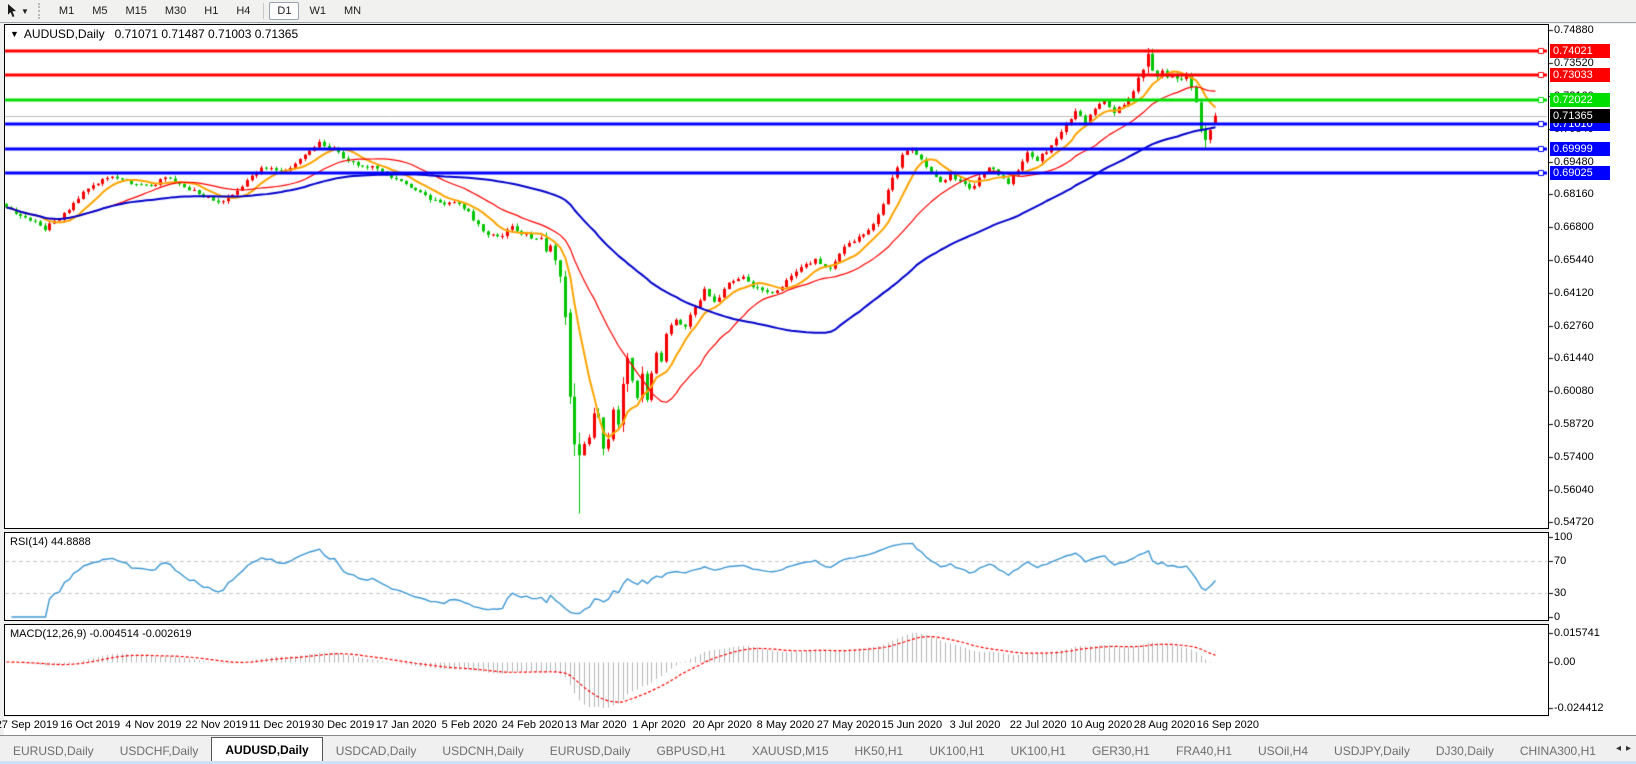  What do you see at coordinates (25, 11) in the screenshot?
I see `cursor-tool-dropdown-caret: ▼` at bounding box center [25, 11].